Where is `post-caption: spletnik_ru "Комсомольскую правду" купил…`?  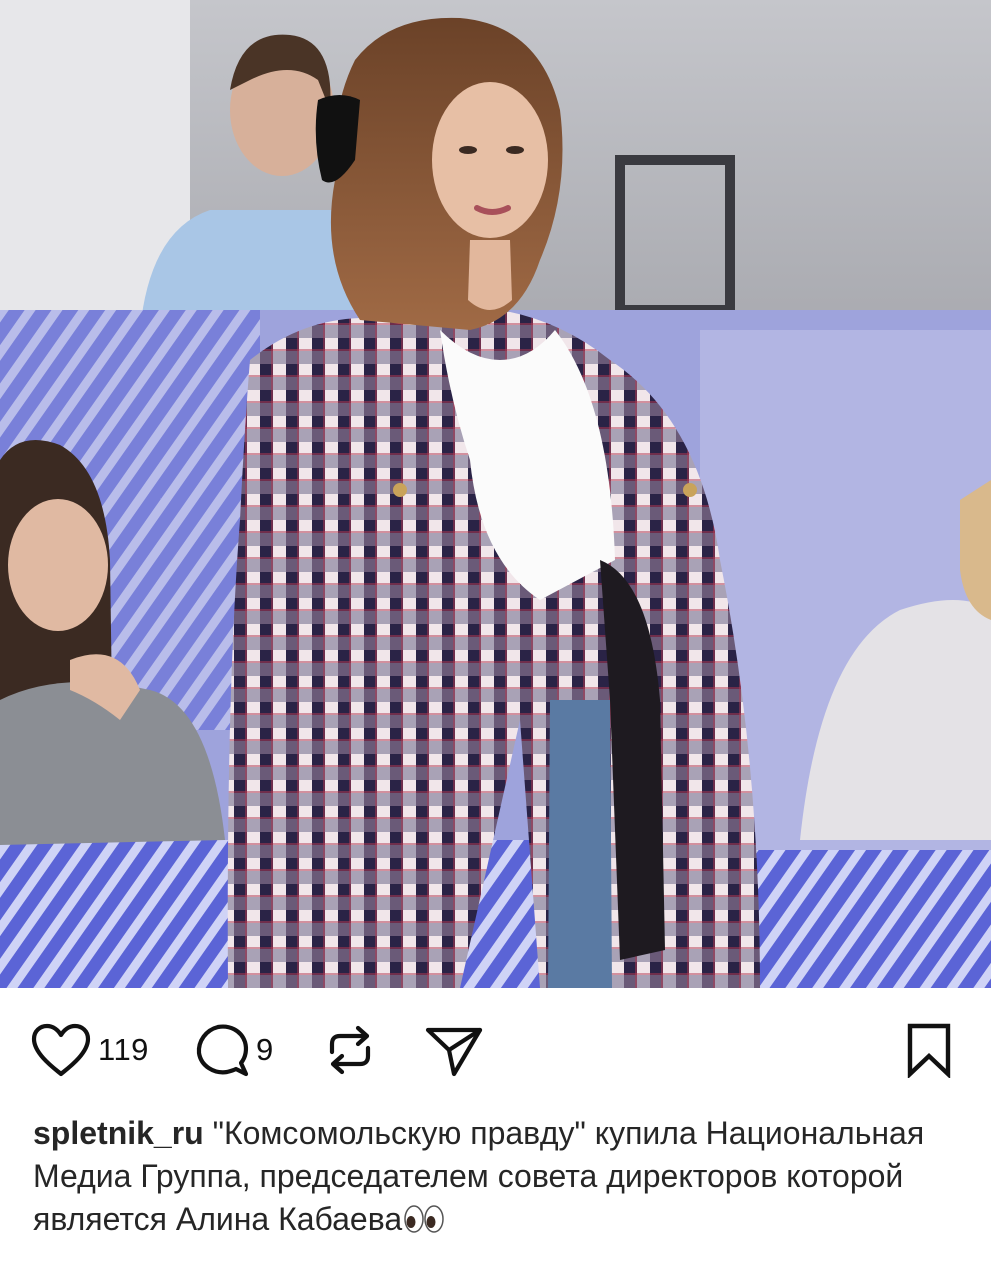
post-caption: spletnik_ru "Комсомольскую правду" купил… is located at coordinates (498, 1178).